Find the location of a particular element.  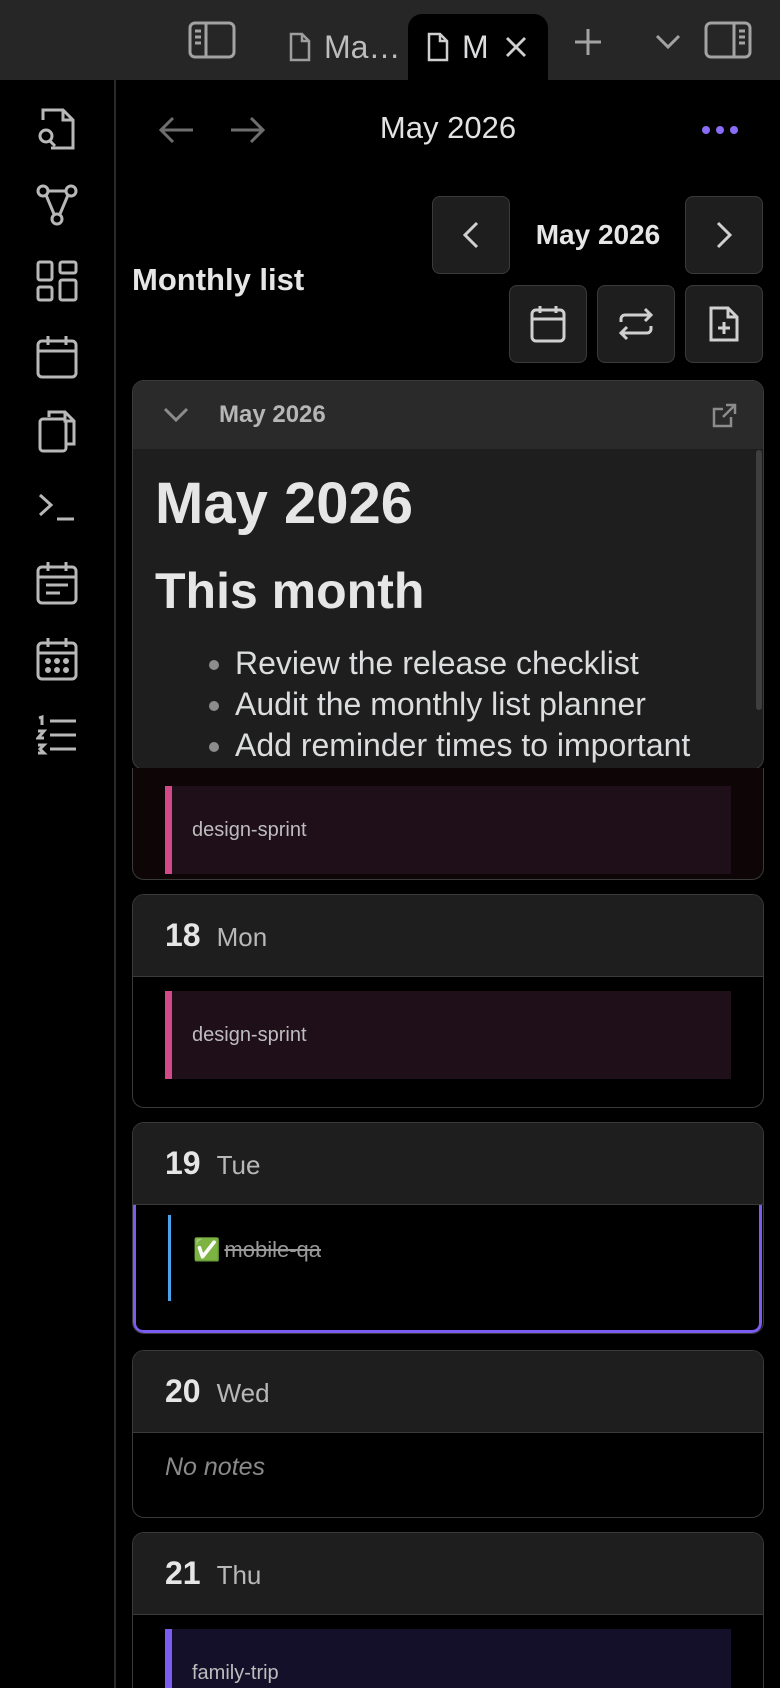

more-options-icon is located at coordinates (720, 130).